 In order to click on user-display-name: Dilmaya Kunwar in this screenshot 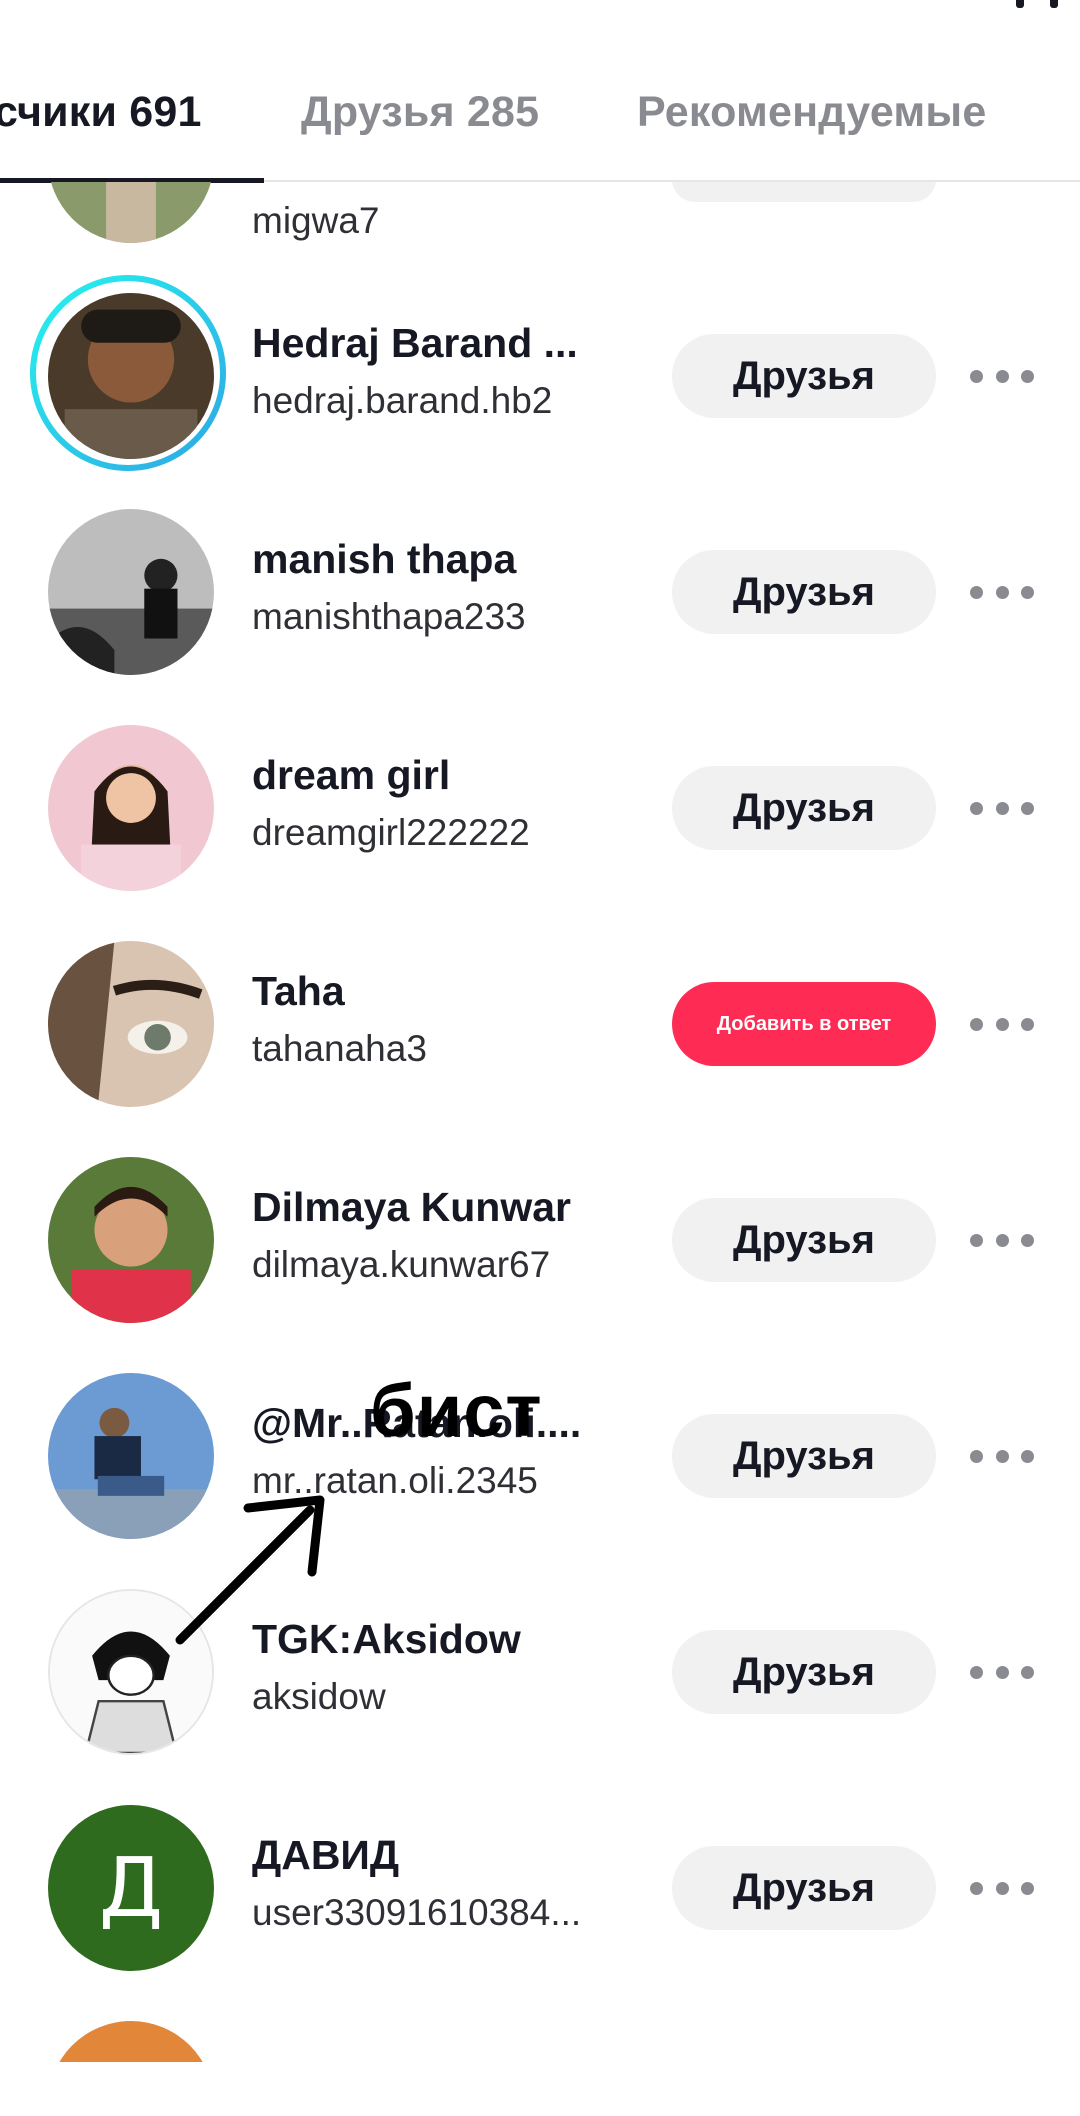, I will do `click(411, 1207)`.